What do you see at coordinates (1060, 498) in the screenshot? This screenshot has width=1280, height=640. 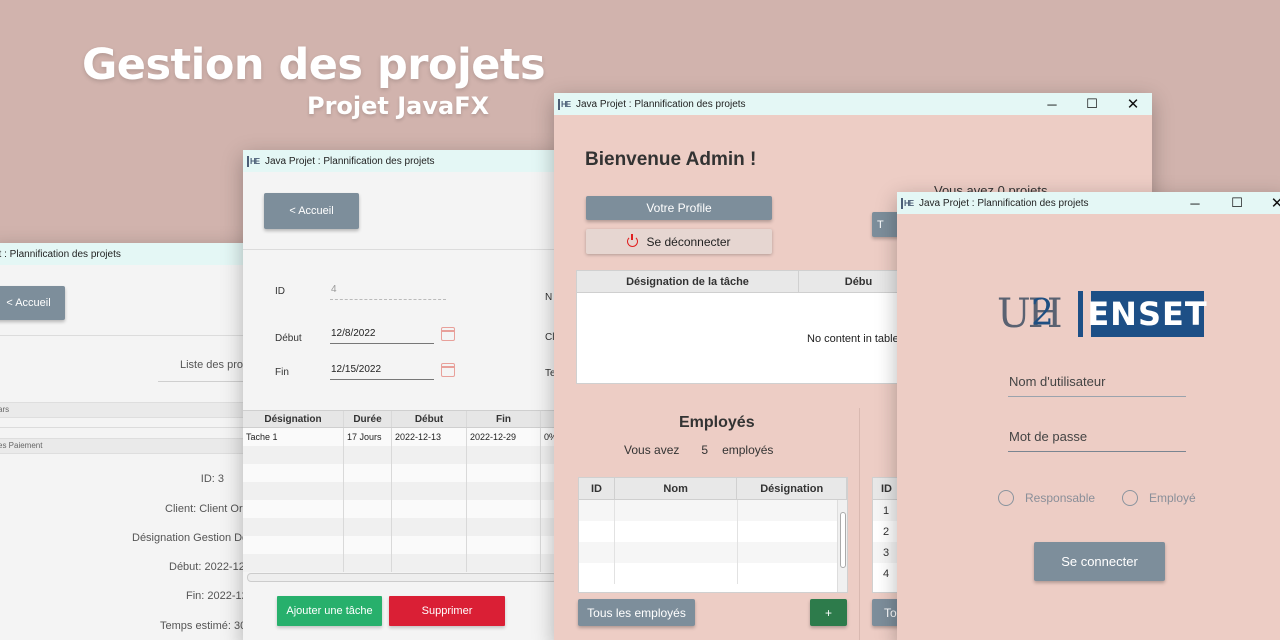 I see `role-responsable-label: Responsable` at bounding box center [1060, 498].